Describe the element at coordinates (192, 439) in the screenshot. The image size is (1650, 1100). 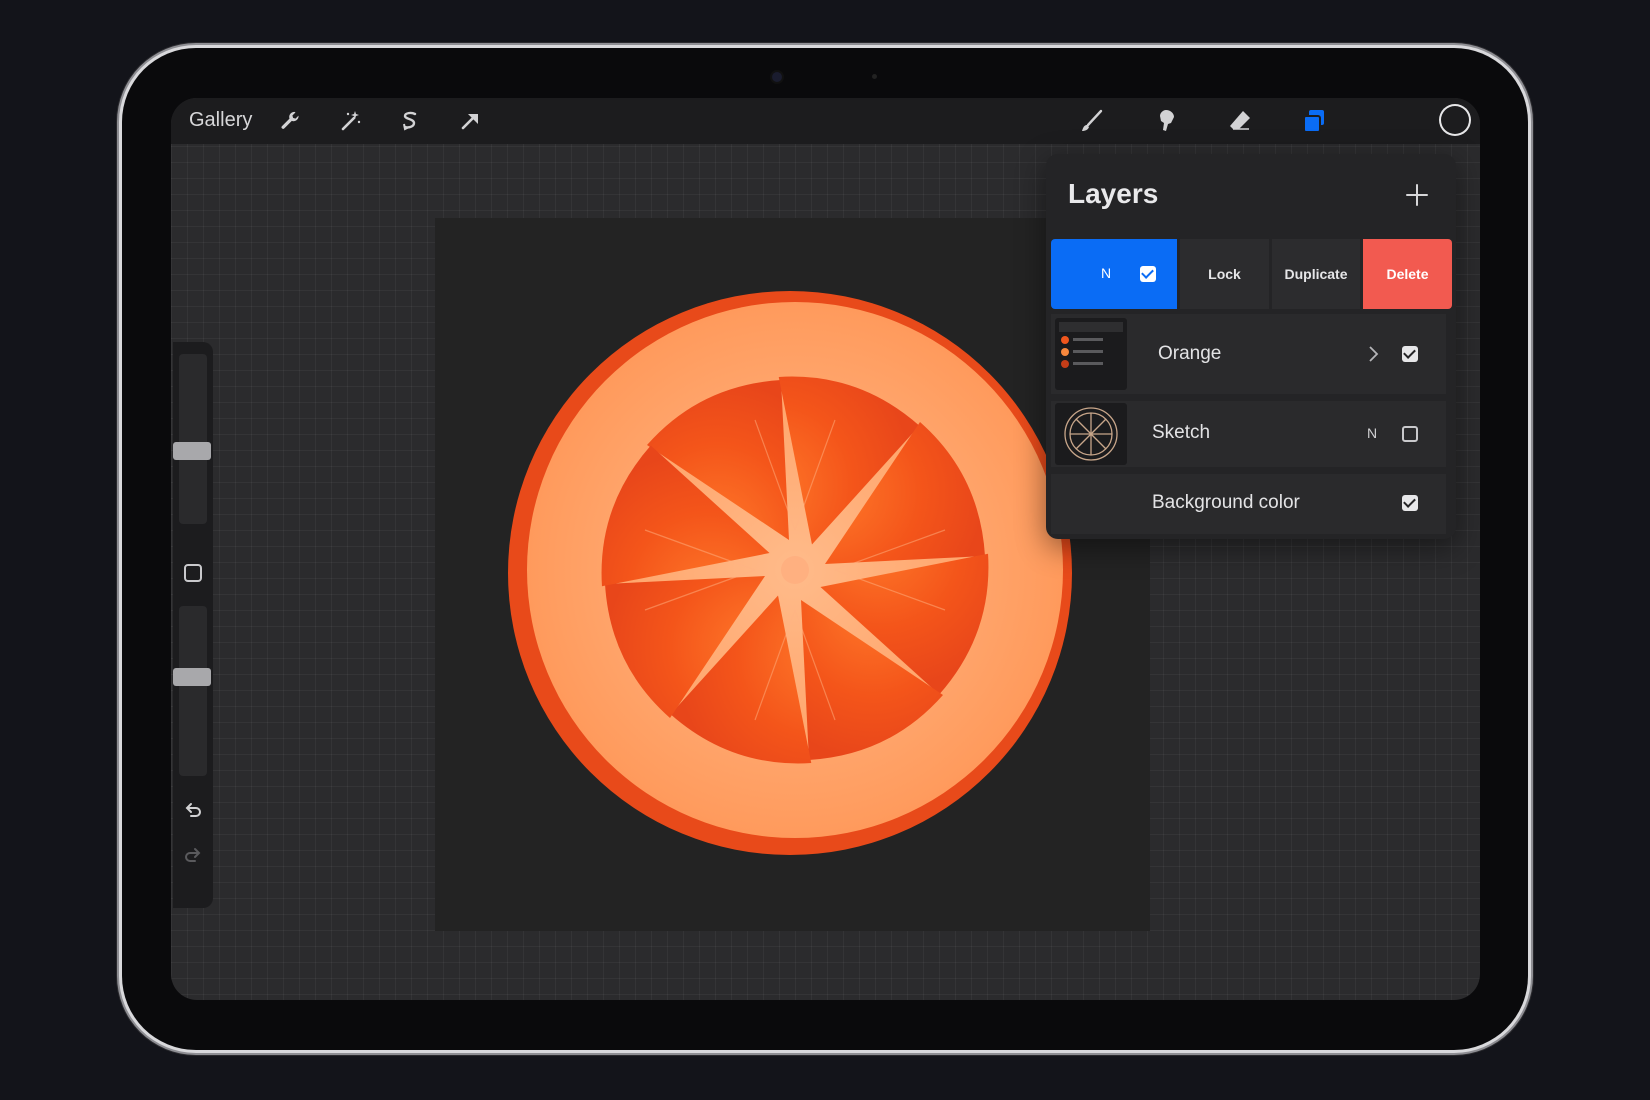
I see `brush-size-slider` at that location.